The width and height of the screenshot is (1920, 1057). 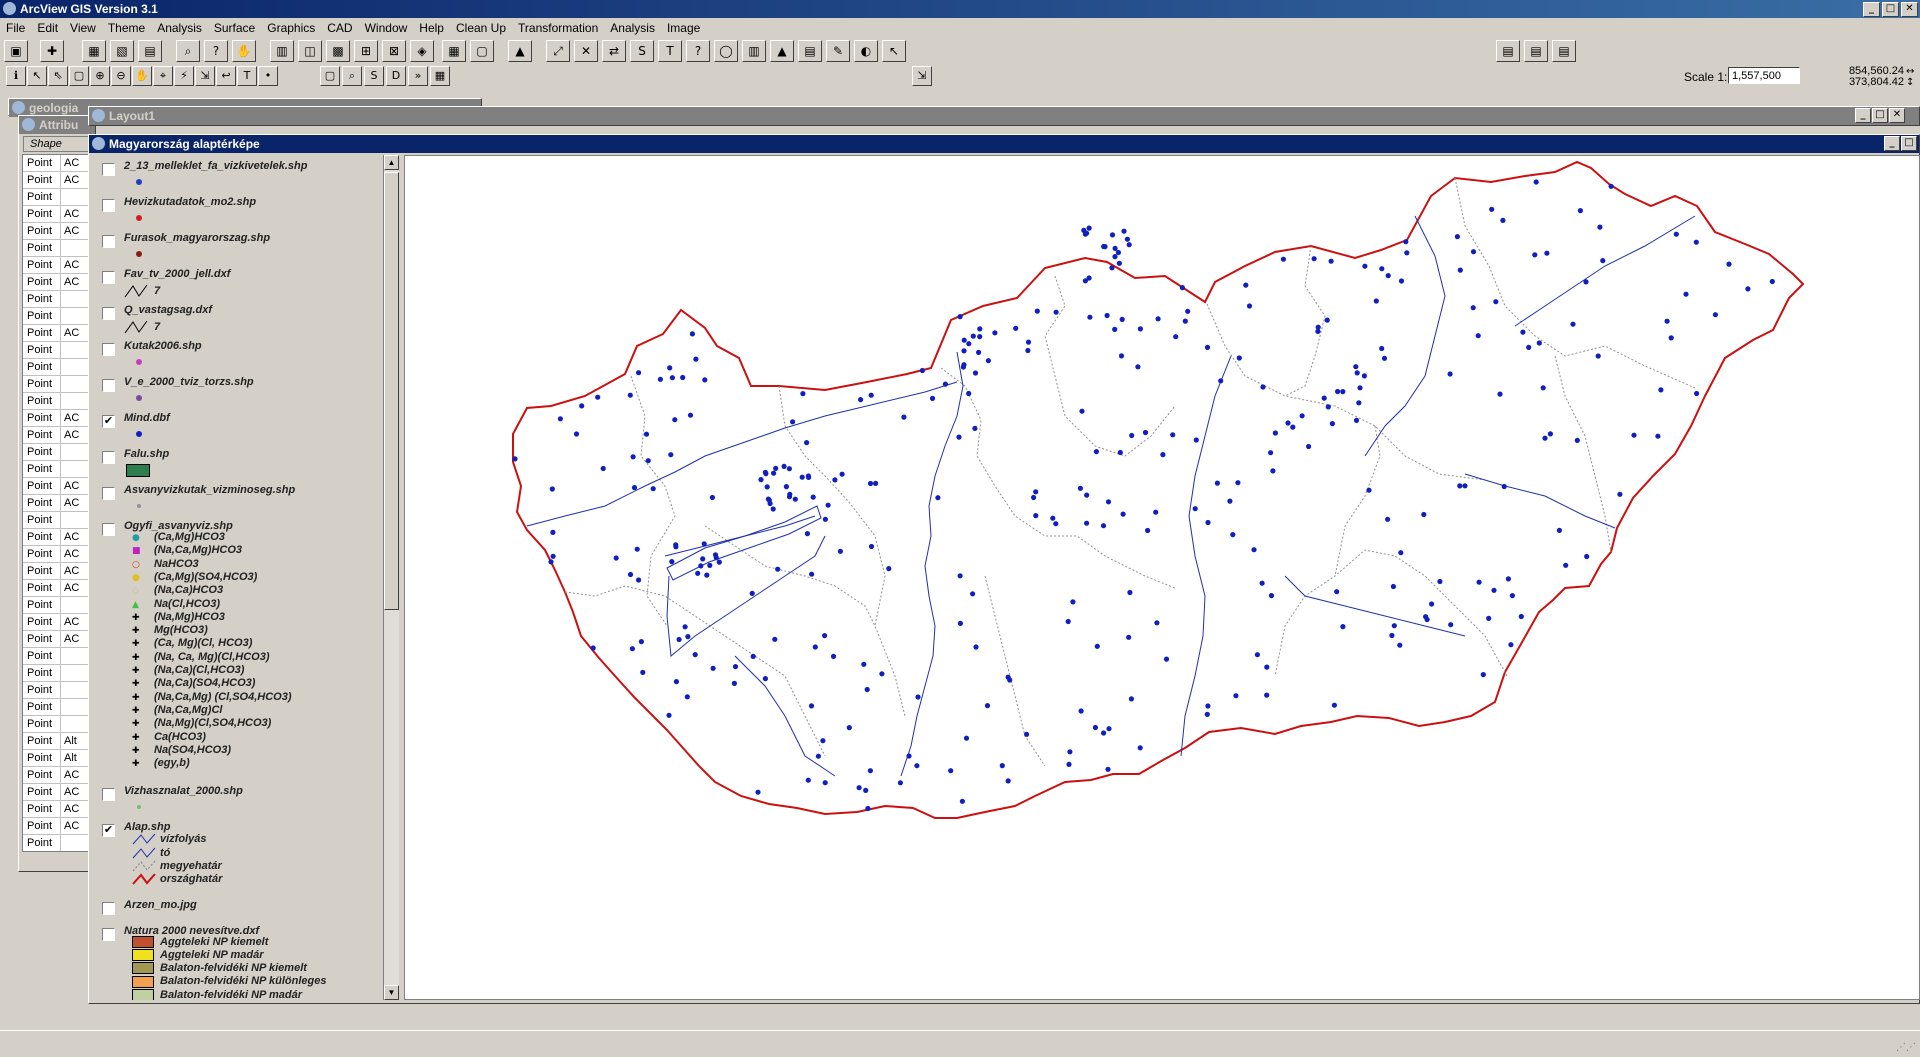 I want to click on tool-button-28: ✎, so click(x=838, y=51).